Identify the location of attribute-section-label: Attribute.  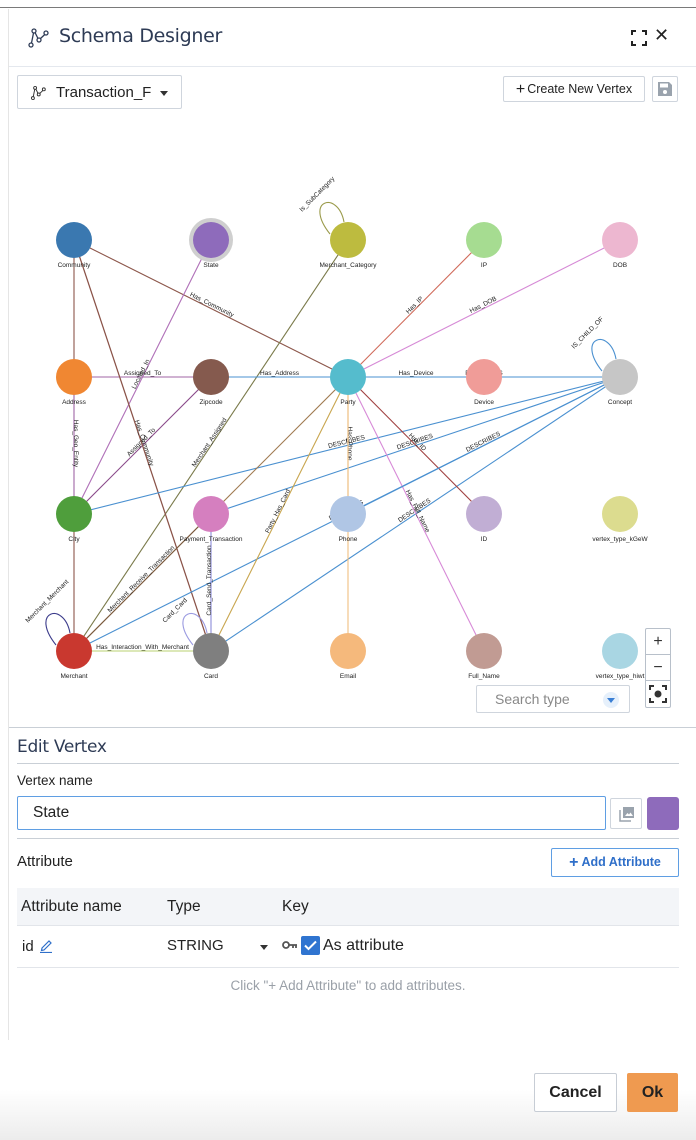
(45, 861).